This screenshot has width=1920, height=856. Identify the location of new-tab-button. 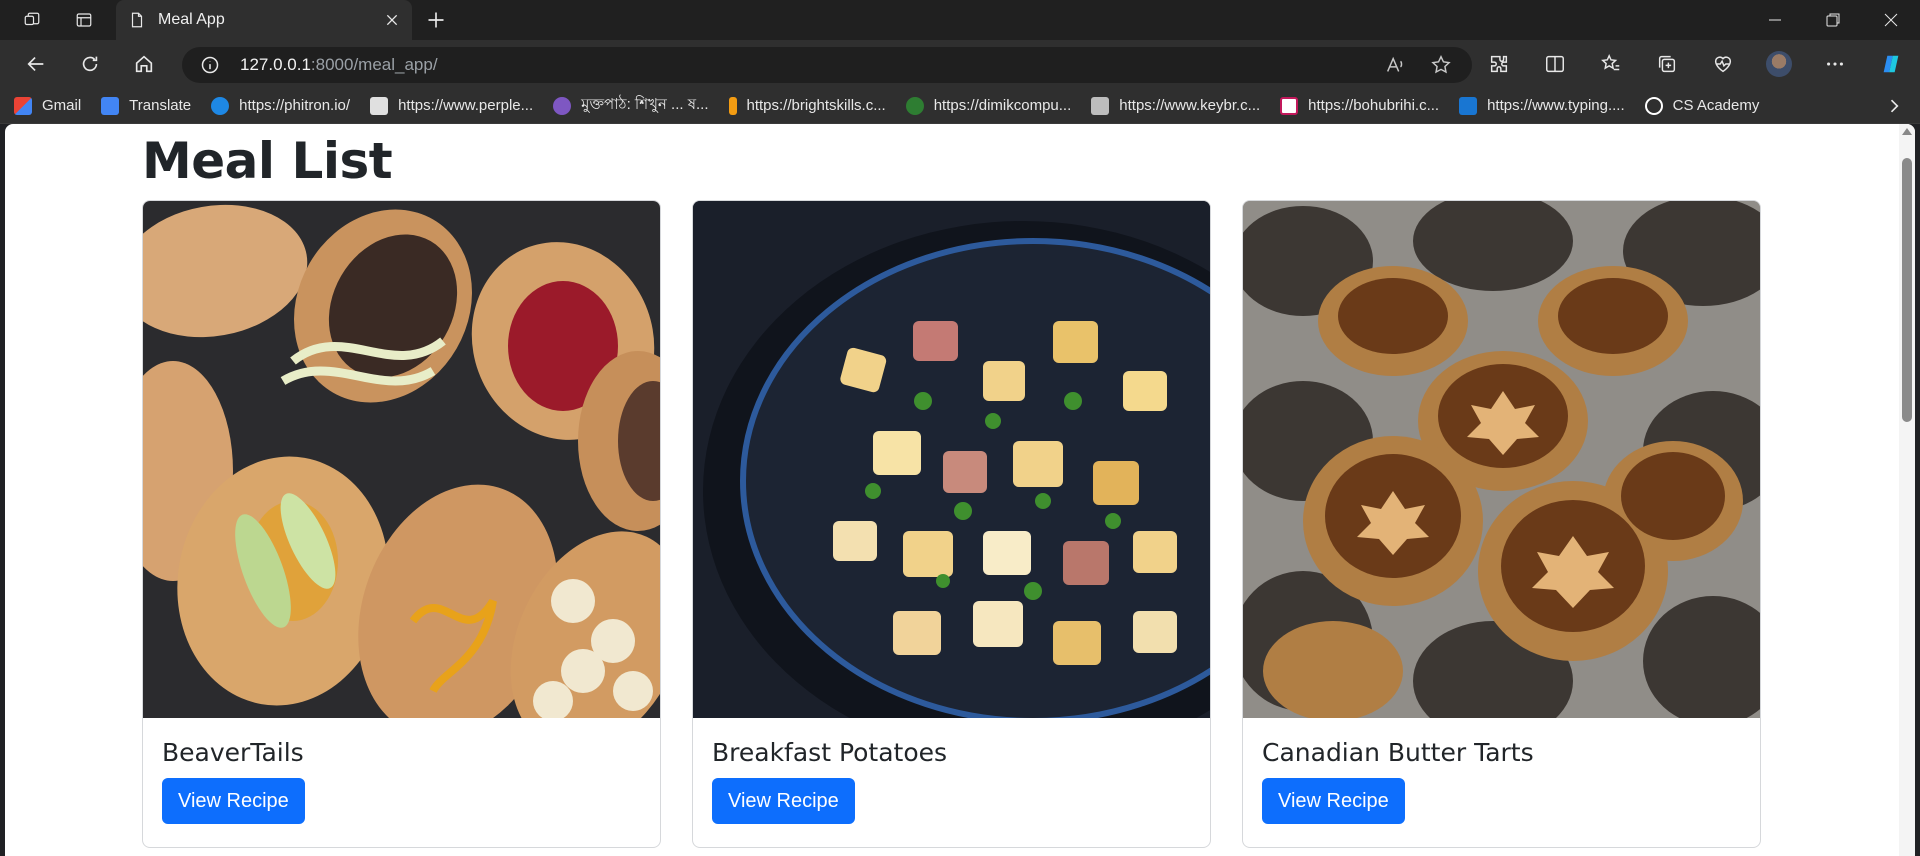
(436, 20).